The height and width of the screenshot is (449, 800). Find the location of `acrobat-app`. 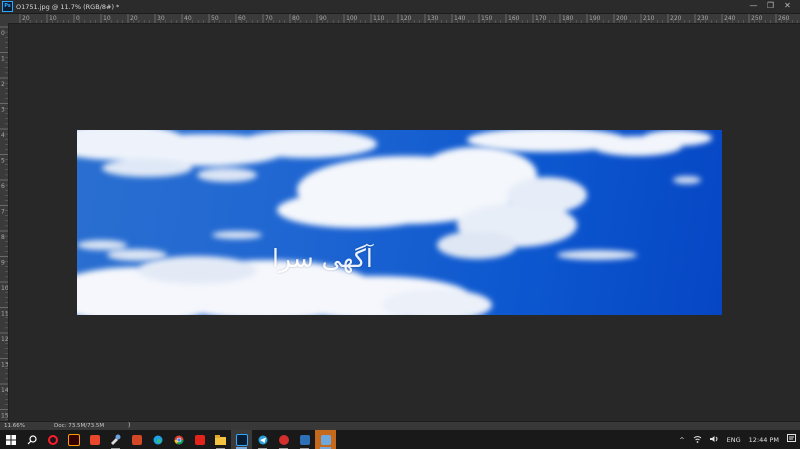

acrobat-app is located at coordinates (199, 439).